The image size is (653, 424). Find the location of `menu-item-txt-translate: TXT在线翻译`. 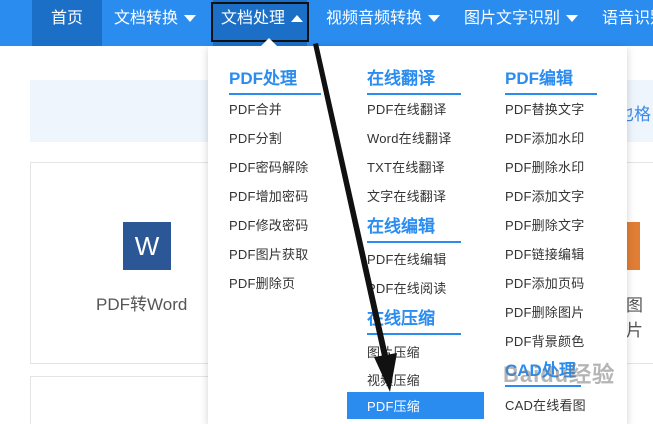

menu-item-txt-translate: TXT在线翻译 is located at coordinates (406, 166).